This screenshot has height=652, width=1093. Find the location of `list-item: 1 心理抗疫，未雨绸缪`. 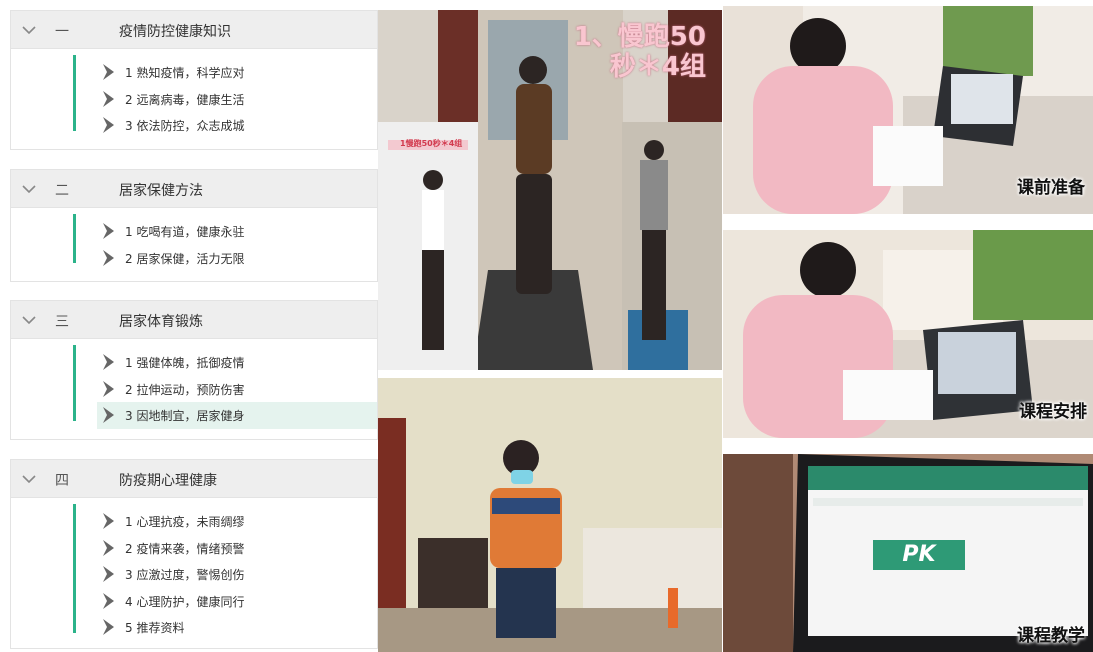

list-item: 1 心理抗疫，未雨绸缪 is located at coordinates (237, 521).